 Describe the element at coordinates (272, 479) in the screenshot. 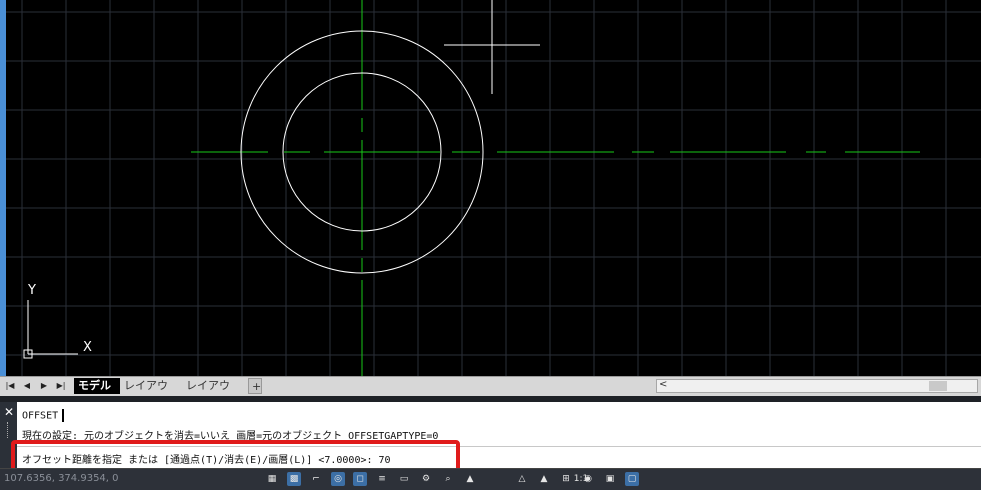

I see `model-grid-icon: ▦` at that location.